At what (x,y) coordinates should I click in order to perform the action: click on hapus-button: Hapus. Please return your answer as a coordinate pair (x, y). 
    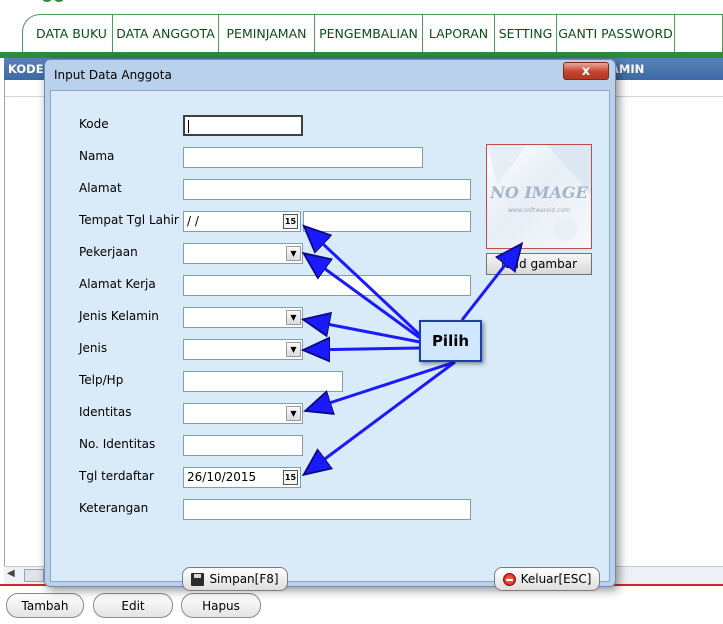
    Looking at the image, I should click on (221, 605).